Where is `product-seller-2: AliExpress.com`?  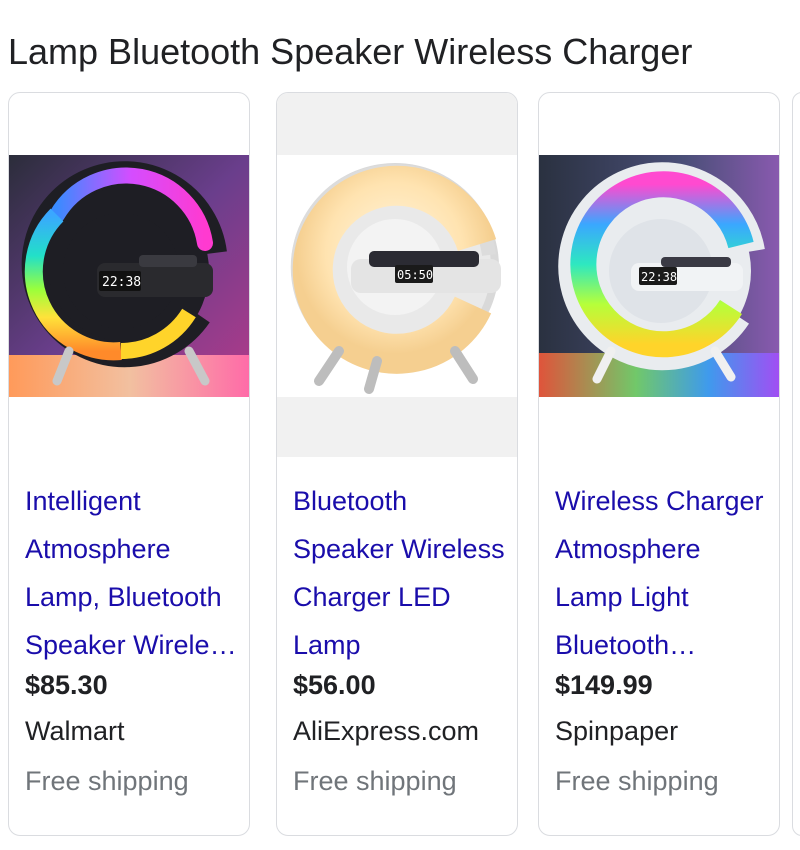 product-seller-2: AliExpress.com is located at coordinates (386, 731).